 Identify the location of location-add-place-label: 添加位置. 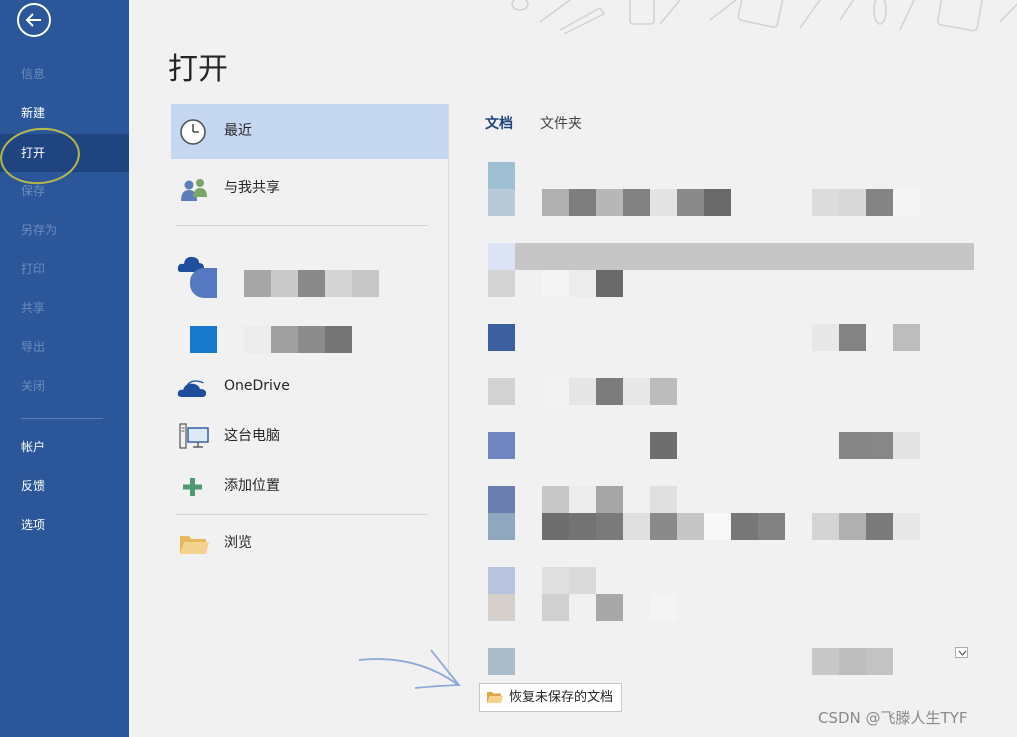
(252, 486).